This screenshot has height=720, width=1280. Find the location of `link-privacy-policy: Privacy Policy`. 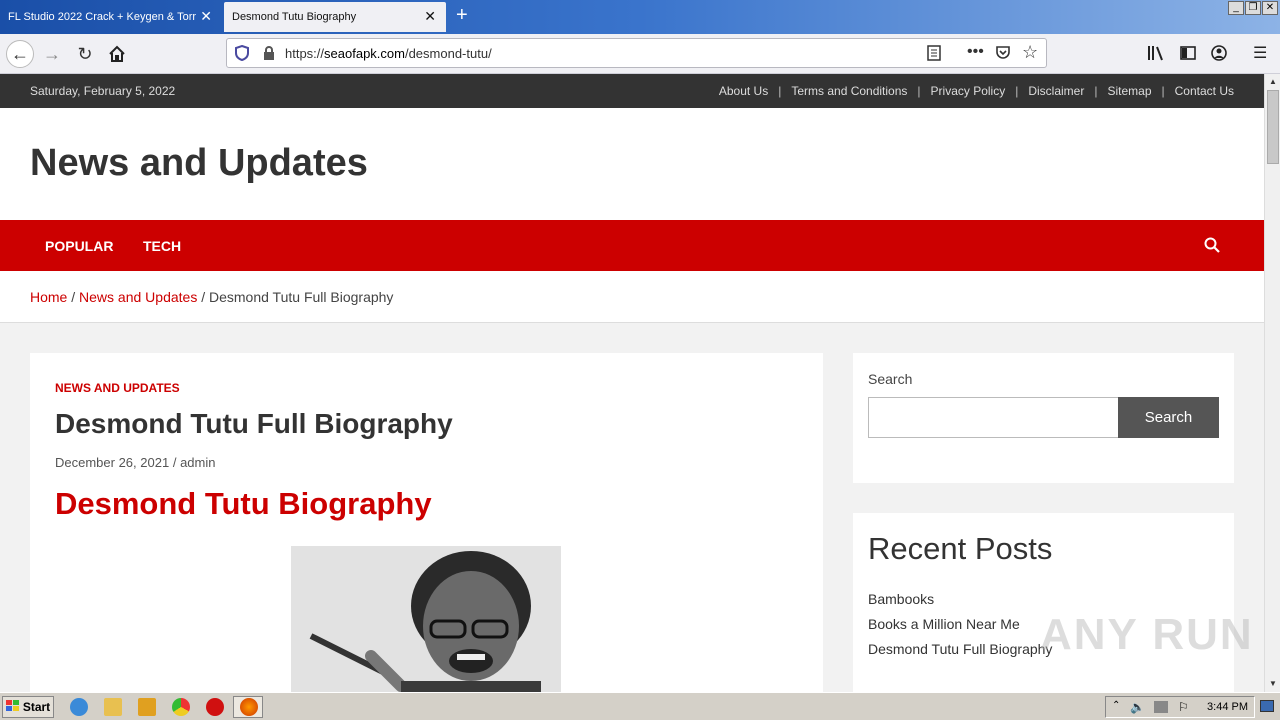

link-privacy-policy: Privacy Policy is located at coordinates (968, 91).